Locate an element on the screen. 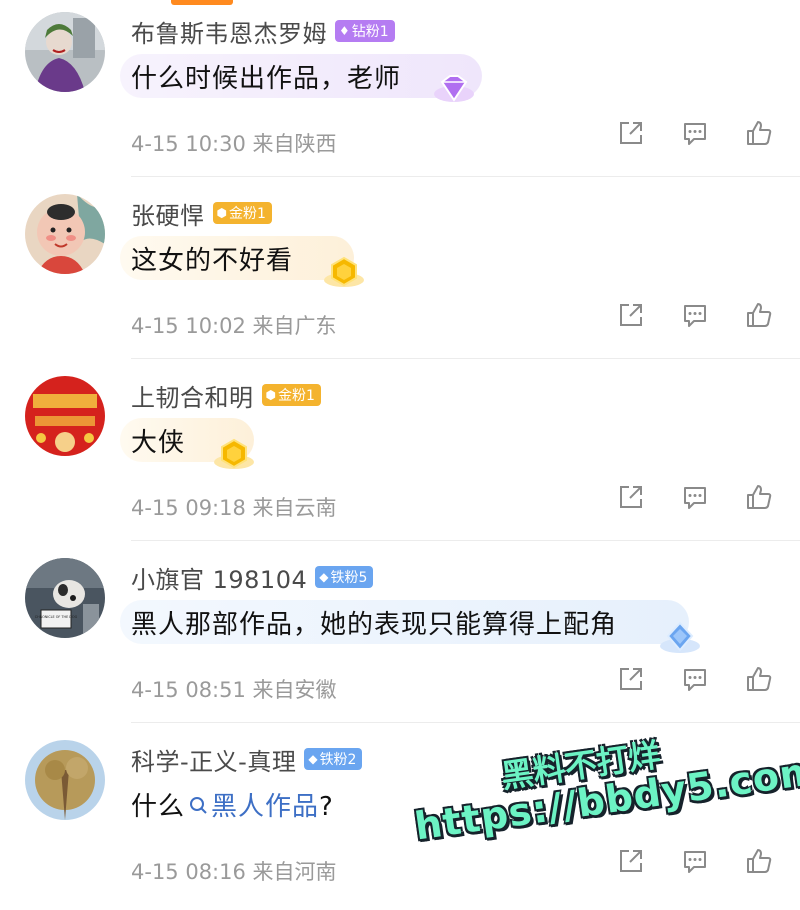  user-info: 科学-正义-真理 ◆ 铁粉2 is located at coordinates (247, 759).